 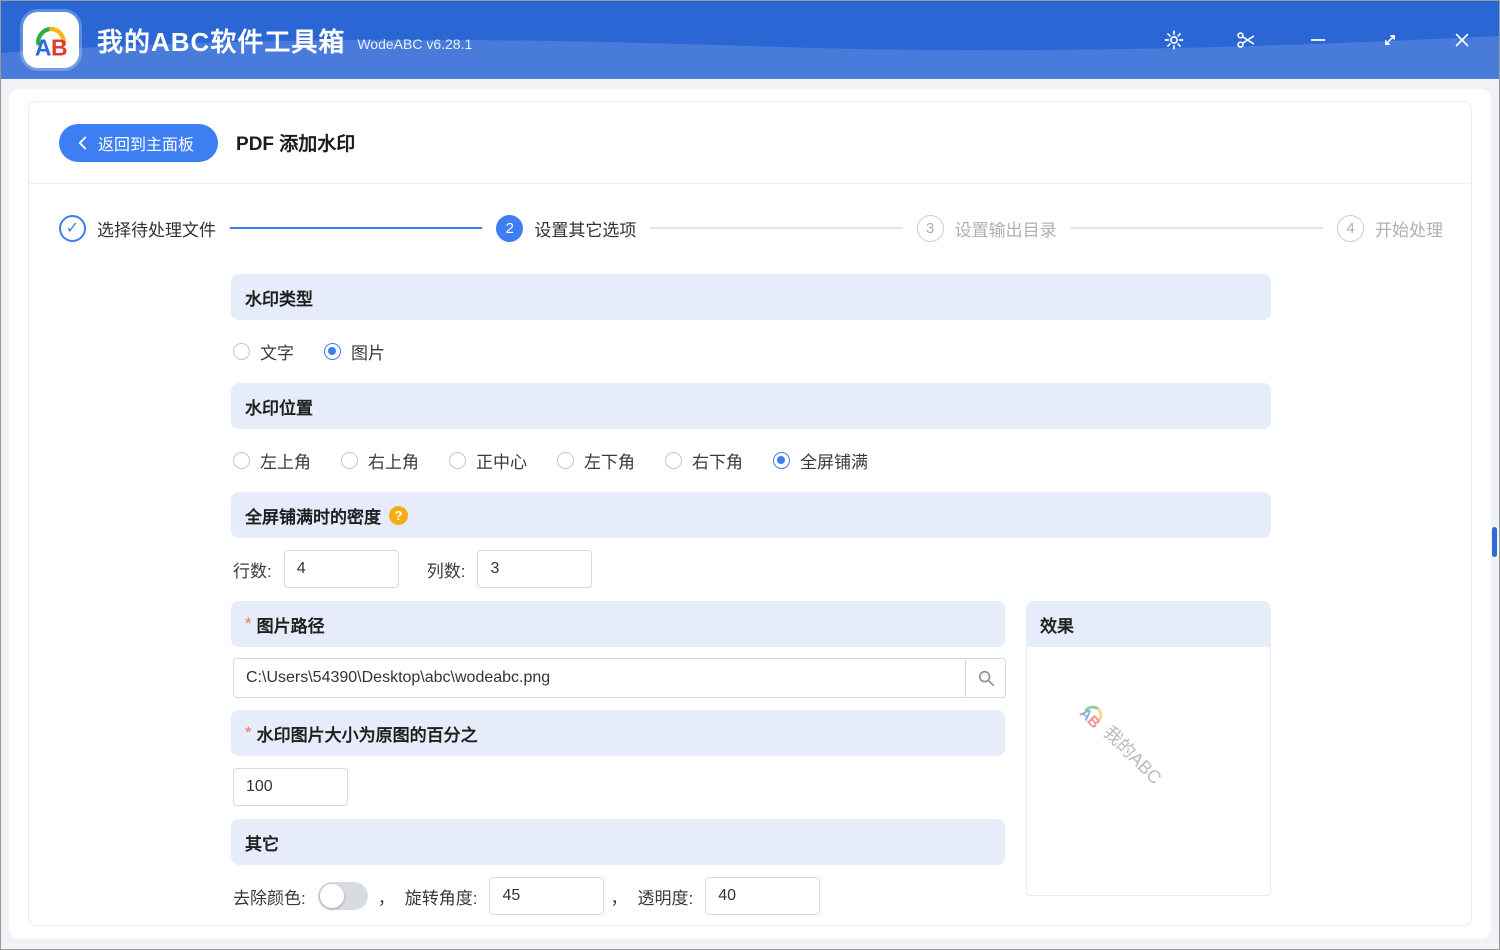 I want to click on effect-preview-panel: 效果 A B 我的ABC, so click(x=1148, y=748).